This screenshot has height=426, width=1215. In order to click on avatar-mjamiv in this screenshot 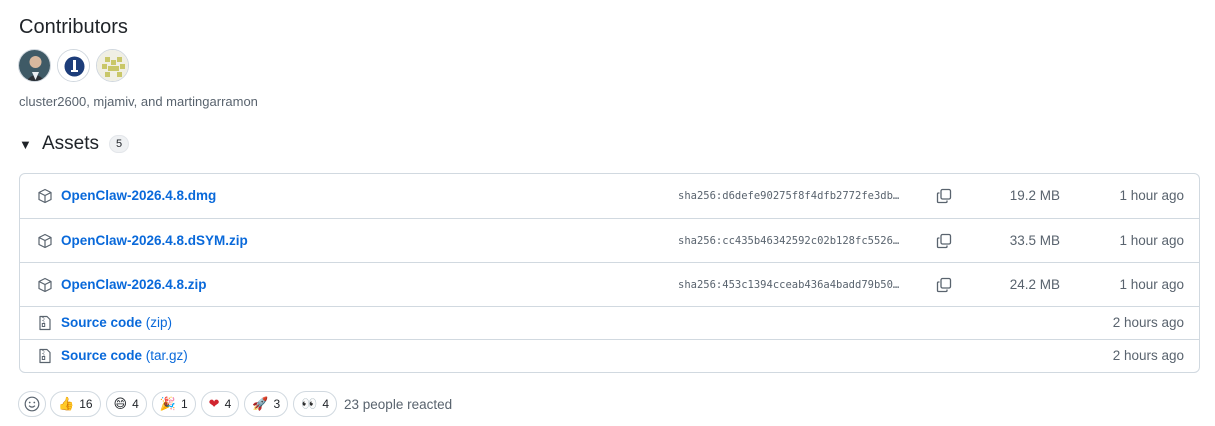, I will do `click(73, 65)`.